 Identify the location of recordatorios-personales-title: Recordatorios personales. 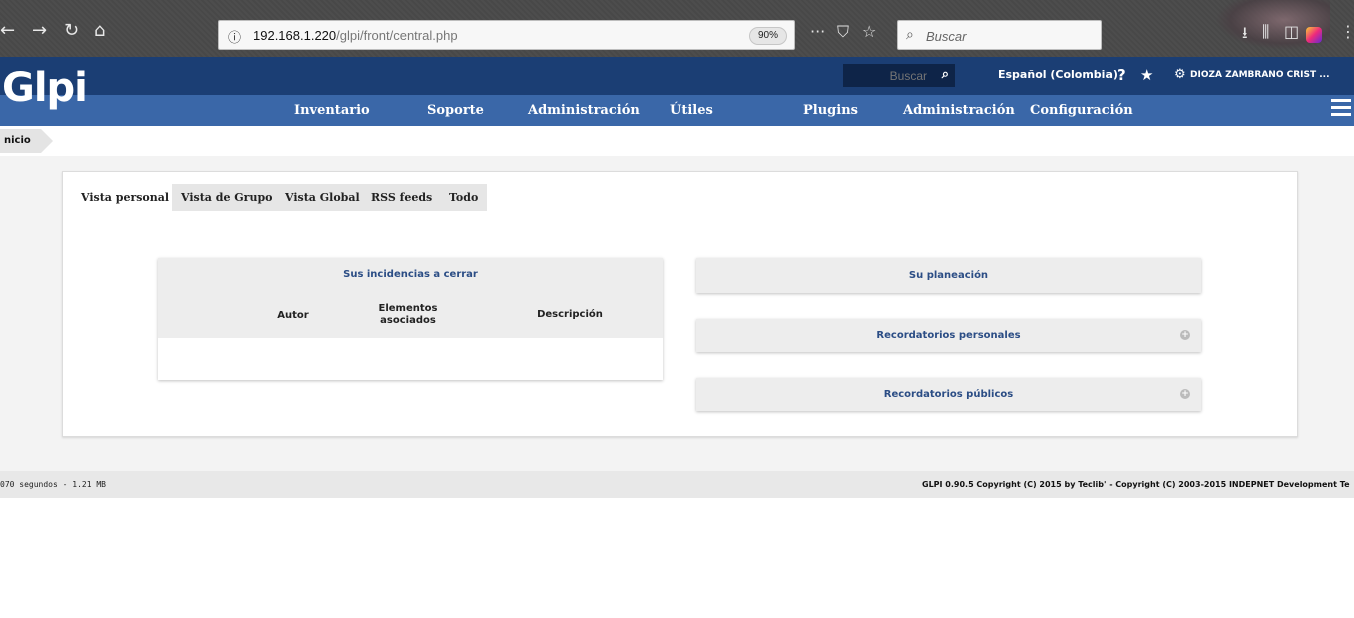
(948, 335).